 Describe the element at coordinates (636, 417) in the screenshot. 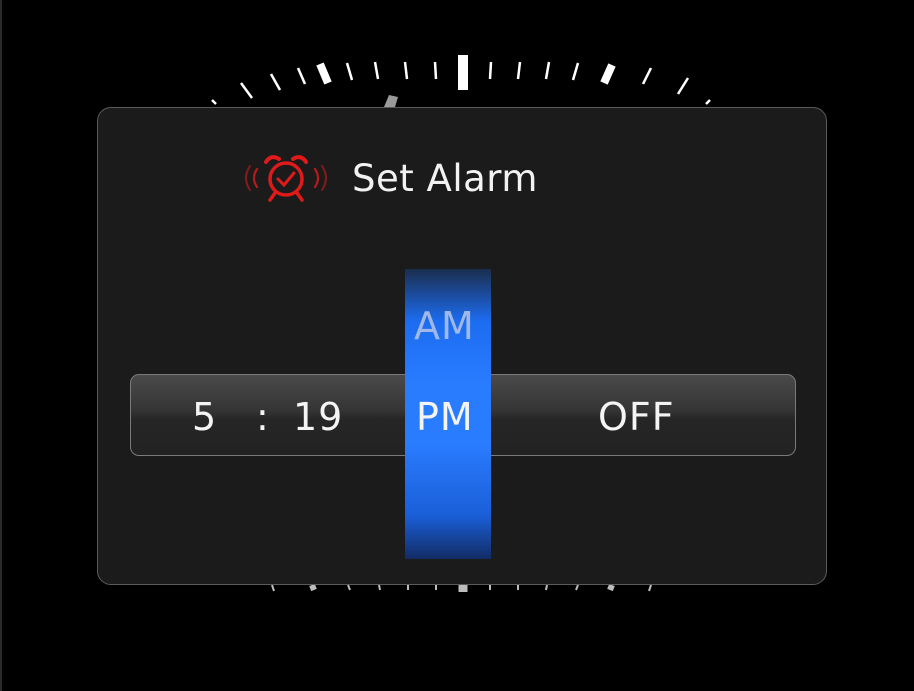

I see `alarm-state-spinner: OFF` at that location.